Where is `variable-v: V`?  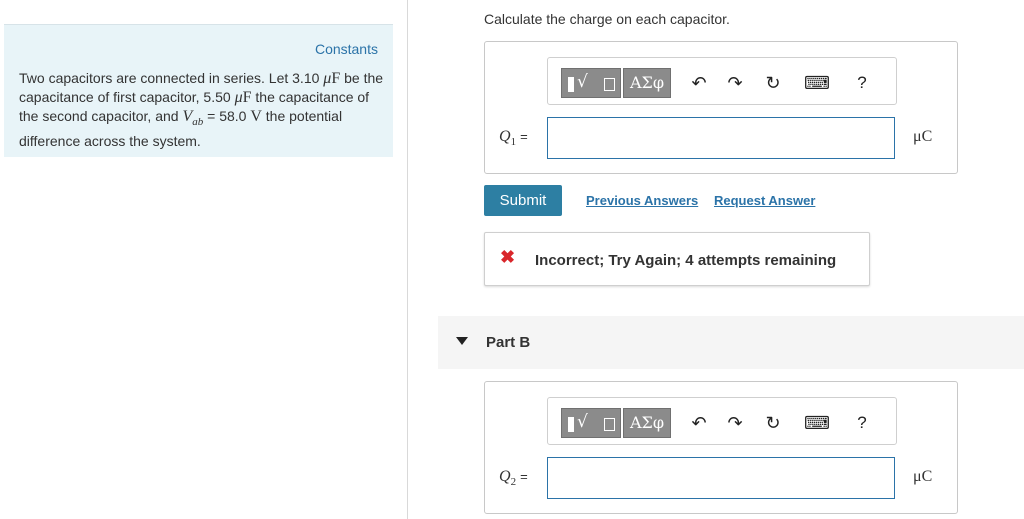
variable-v: V is located at coordinates (187, 116).